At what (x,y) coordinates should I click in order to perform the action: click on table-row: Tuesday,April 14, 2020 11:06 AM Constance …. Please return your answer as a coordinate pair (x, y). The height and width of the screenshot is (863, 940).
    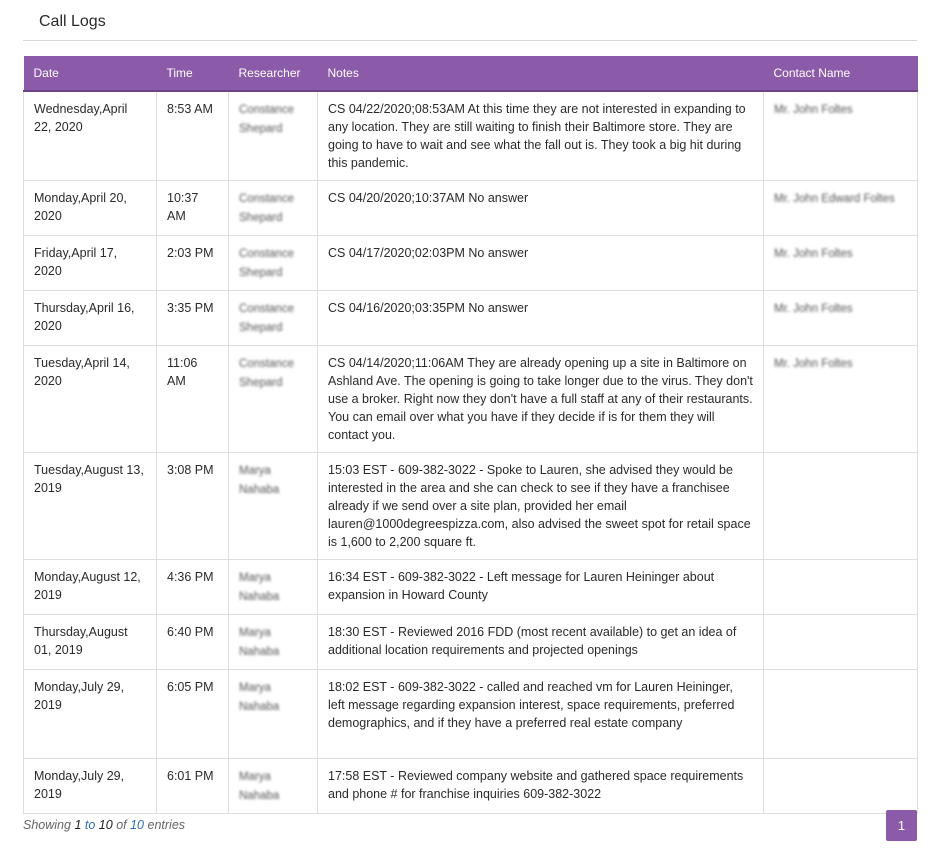
    Looking at the image, I should click on (470, 399).